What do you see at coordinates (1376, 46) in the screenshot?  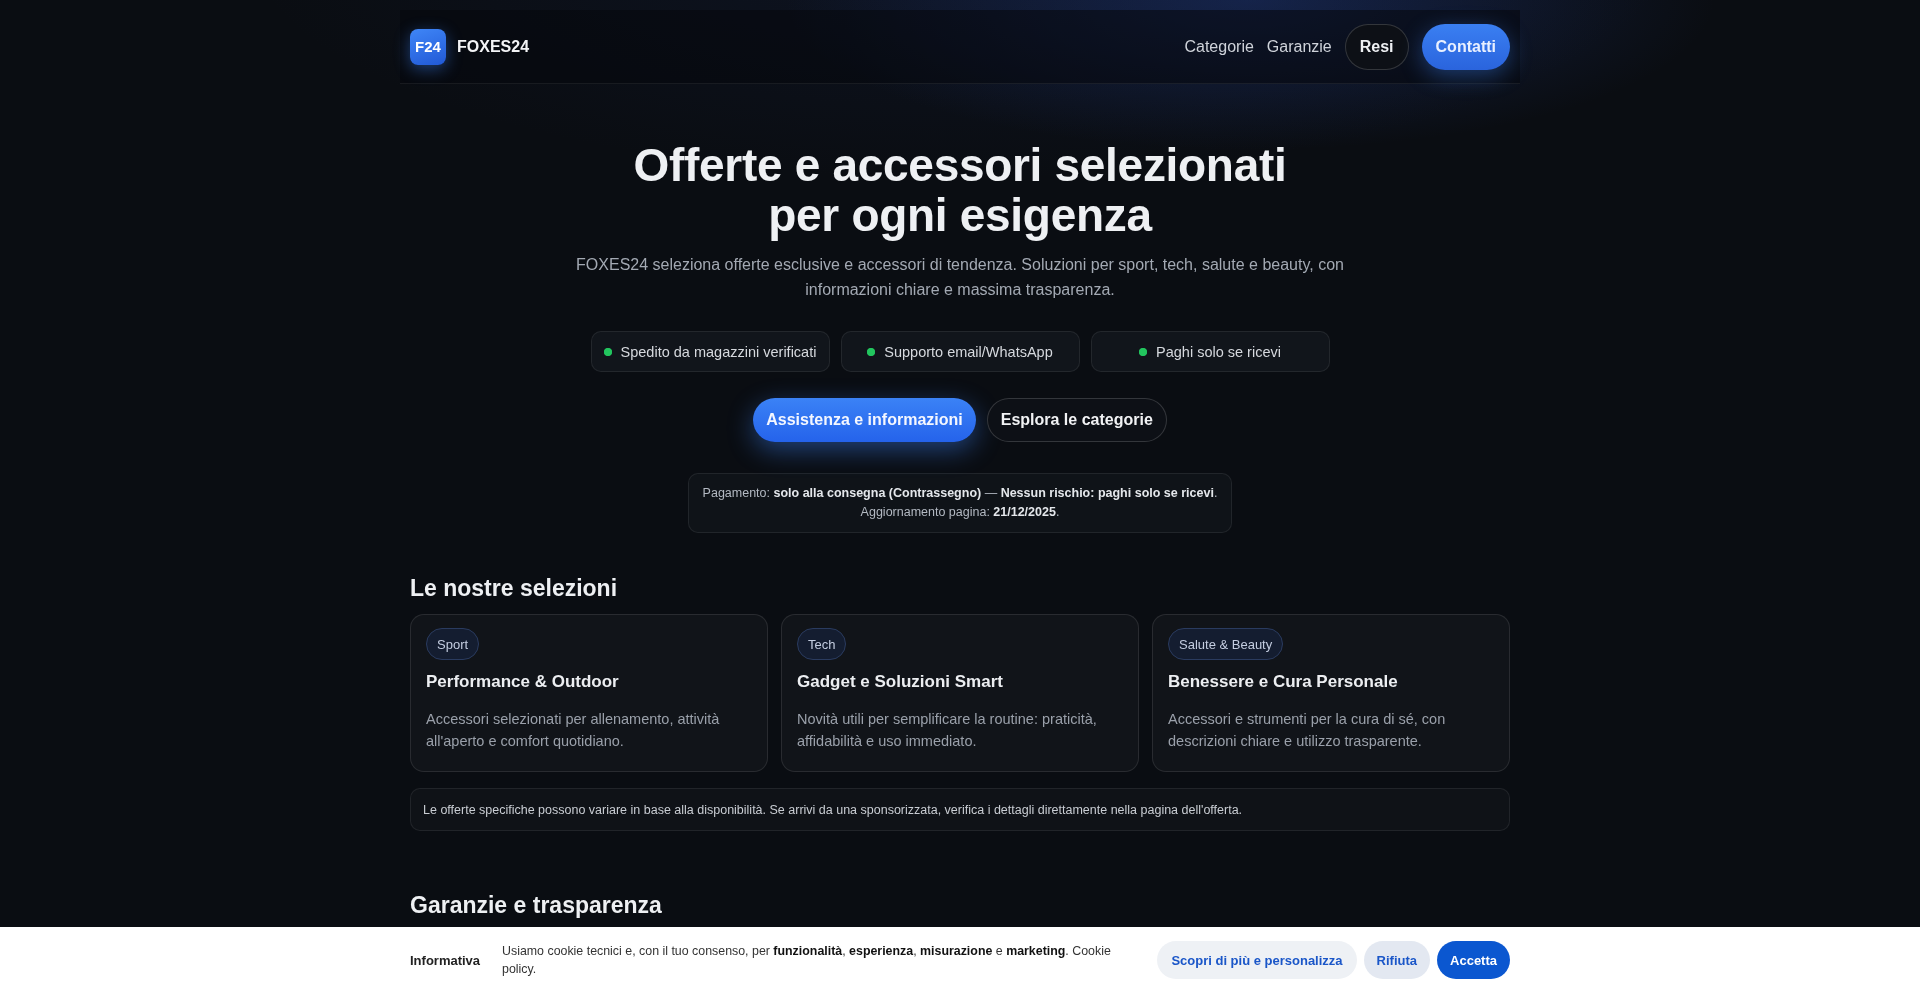 I see `nav-button: Resi` at bounding box center [1376, 46].